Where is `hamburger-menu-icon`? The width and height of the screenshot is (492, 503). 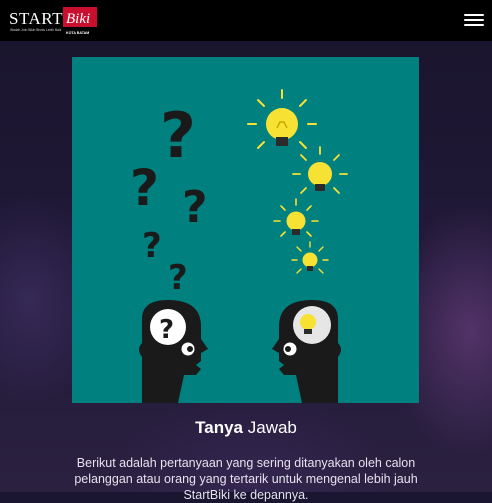 hamburger-menu-icon is located at coordinates (474, 20).